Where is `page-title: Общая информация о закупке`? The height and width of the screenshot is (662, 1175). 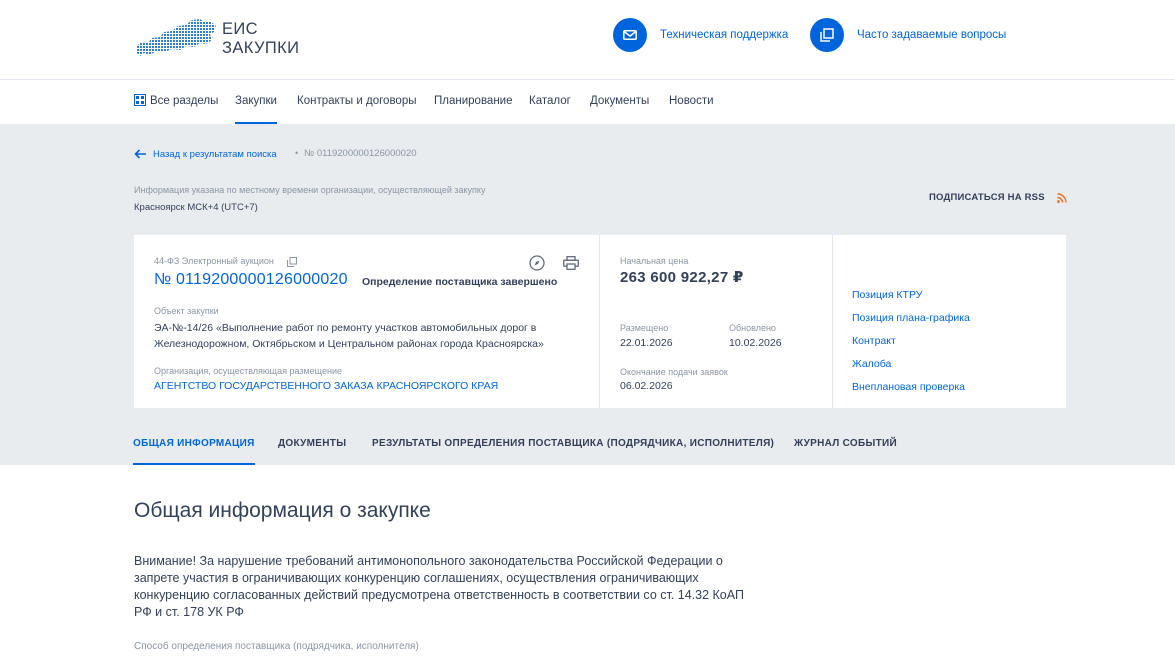
page-title: Общая информация о закупке is located at coordinates (282, 510).